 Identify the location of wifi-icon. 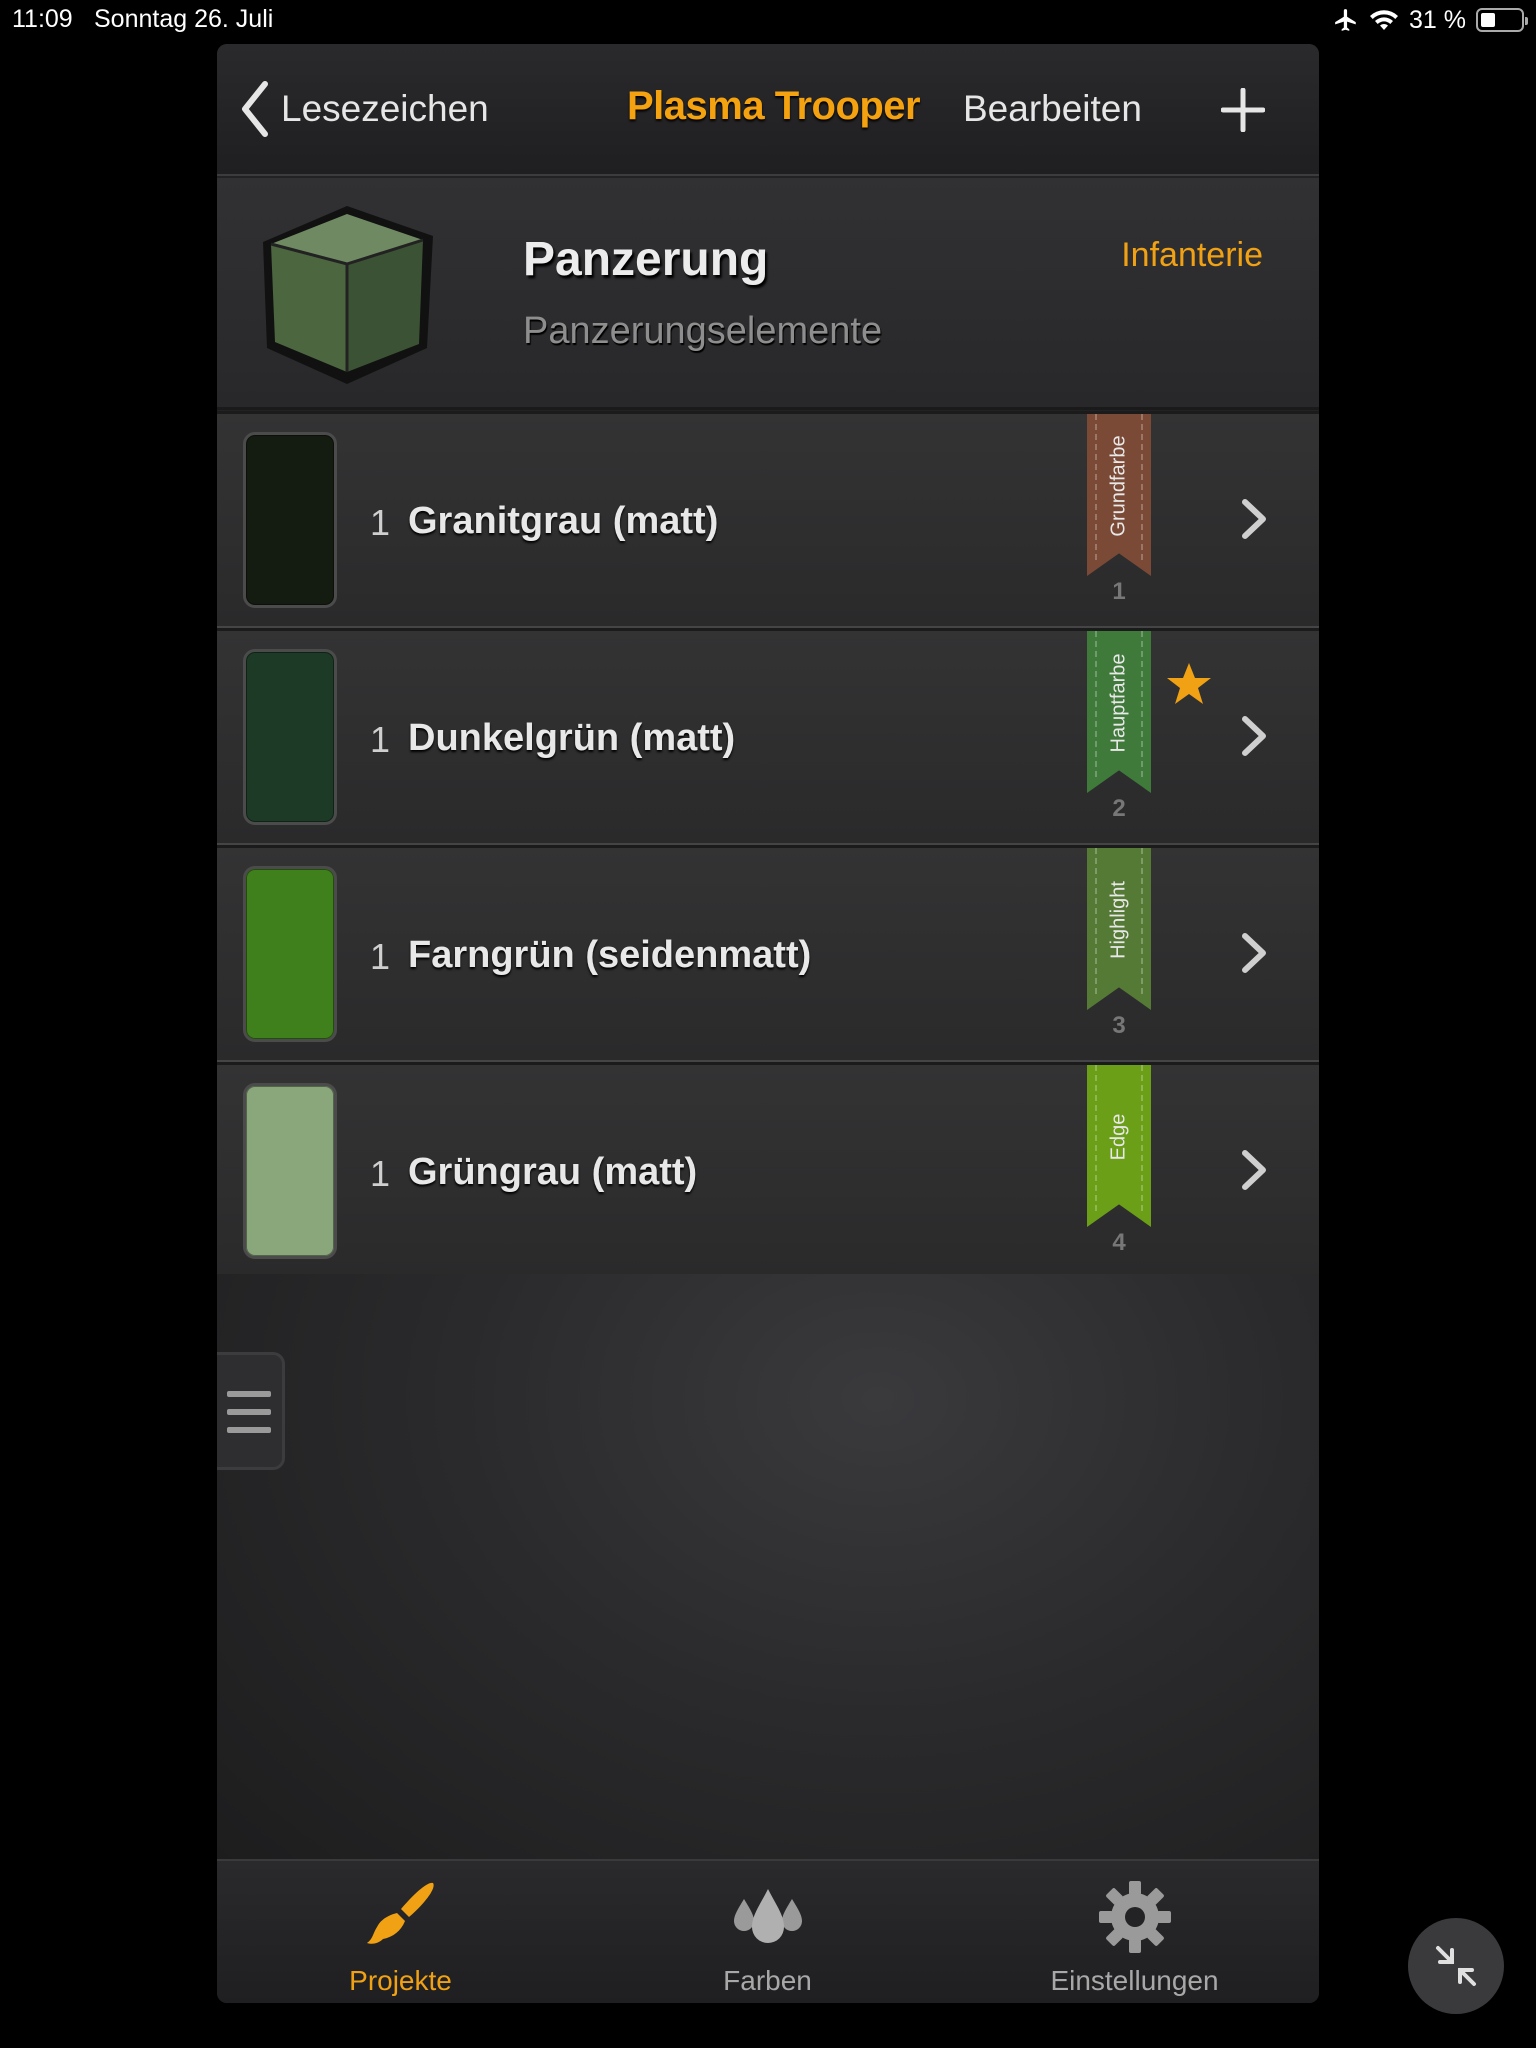
(1384, 20).